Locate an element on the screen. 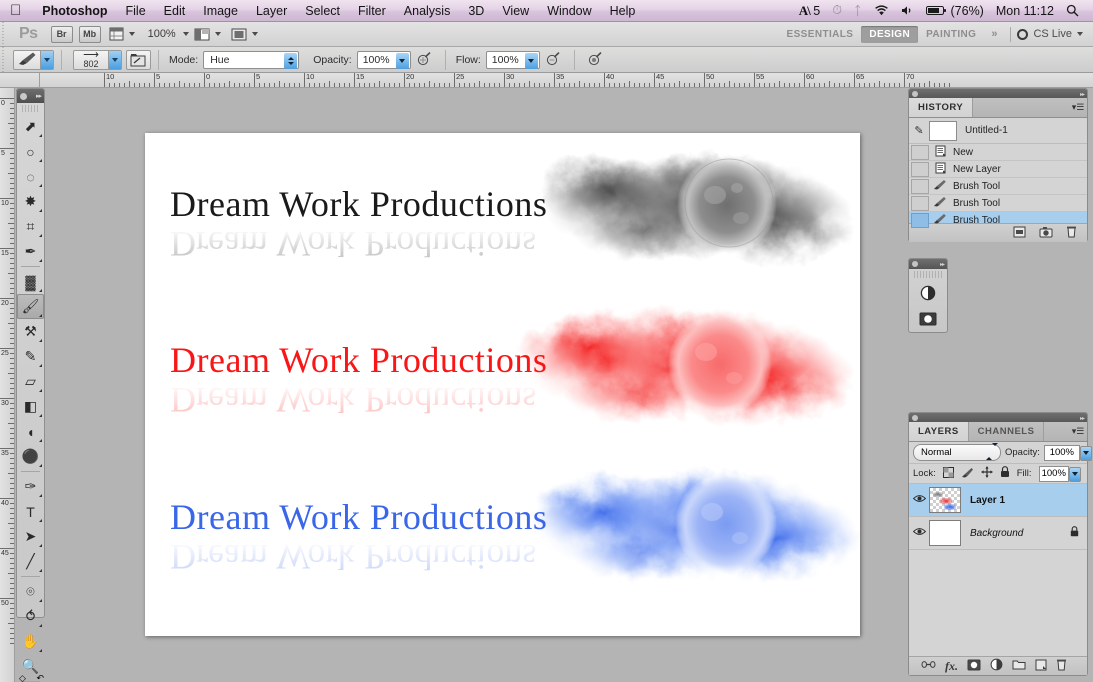 The height and width of the screenshot is (682, 1093). default-colors-icon: ◇ is located at coordinates (22, 677).